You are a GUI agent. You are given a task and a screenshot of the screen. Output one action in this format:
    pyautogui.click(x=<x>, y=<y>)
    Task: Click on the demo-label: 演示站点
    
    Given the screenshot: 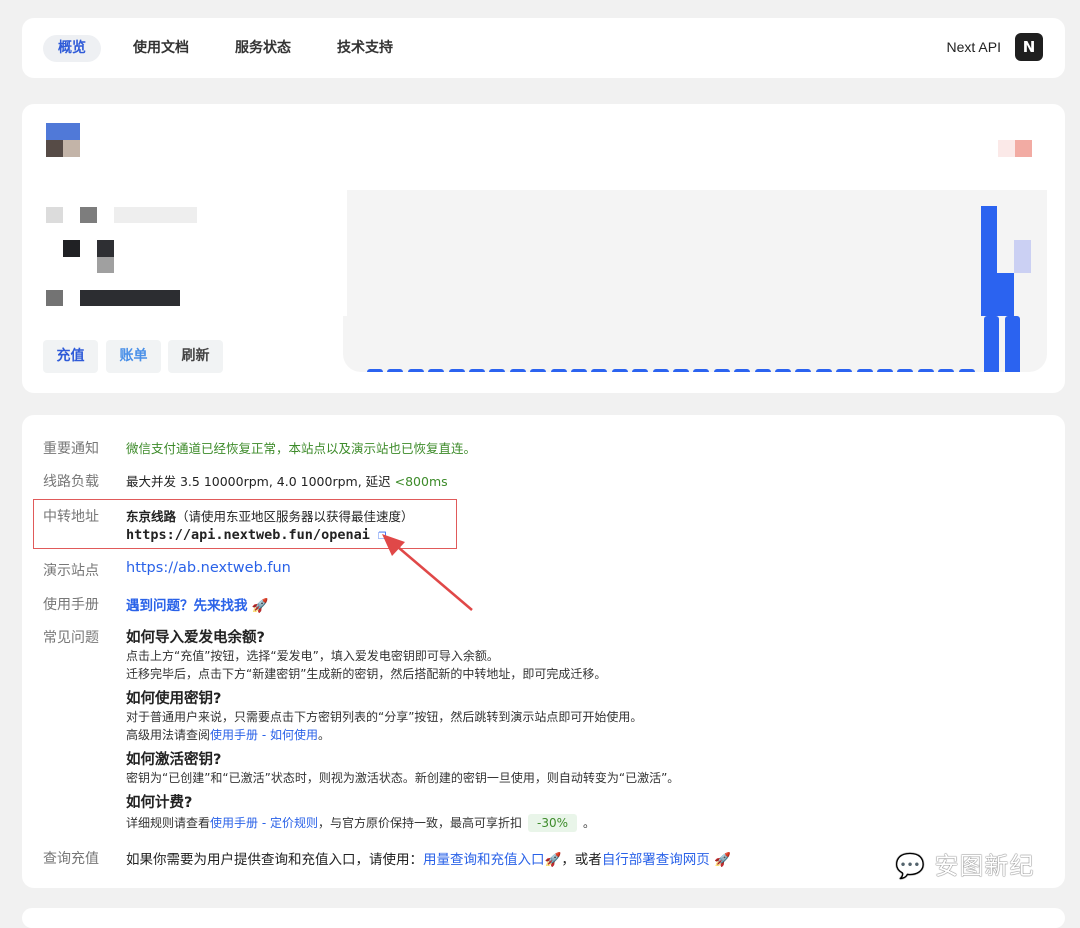 What is the action you would take?
    pyautogui.click(x=71, y=571)
    